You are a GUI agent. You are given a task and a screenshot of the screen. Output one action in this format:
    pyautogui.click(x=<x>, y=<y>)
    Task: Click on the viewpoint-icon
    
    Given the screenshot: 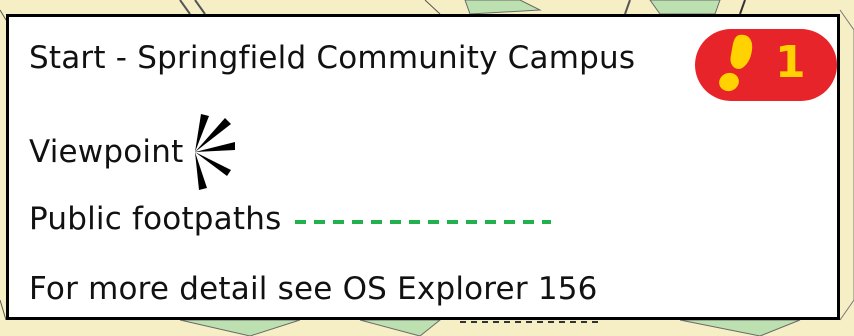 What is the action you would take?
    pyautogui.click(x=215, y=152)
    